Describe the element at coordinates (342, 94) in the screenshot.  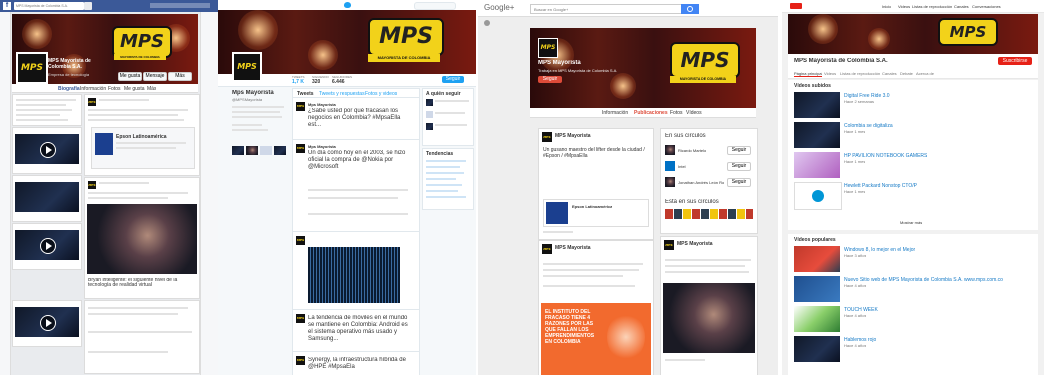
I see `tab-tweets-replies: Tweets y respuestas` at that location.